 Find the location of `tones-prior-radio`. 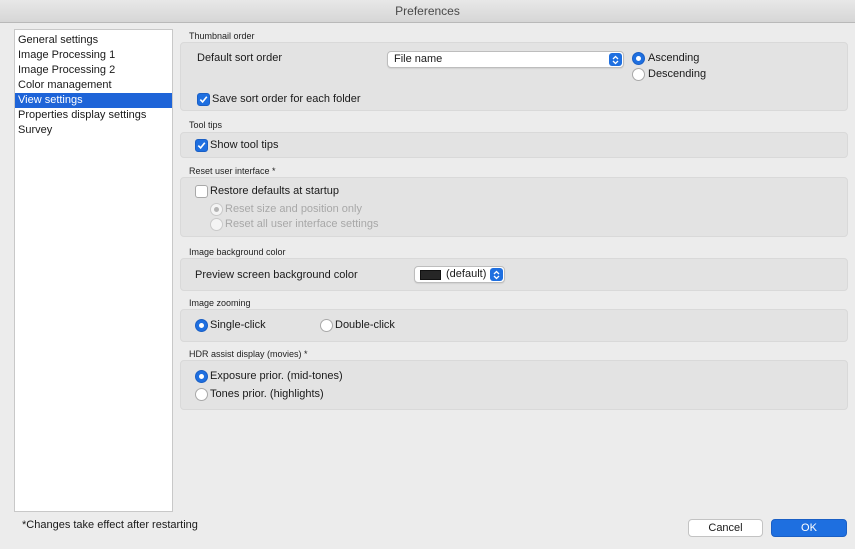

tones-prior-radio is located at coordinates (201, 394).